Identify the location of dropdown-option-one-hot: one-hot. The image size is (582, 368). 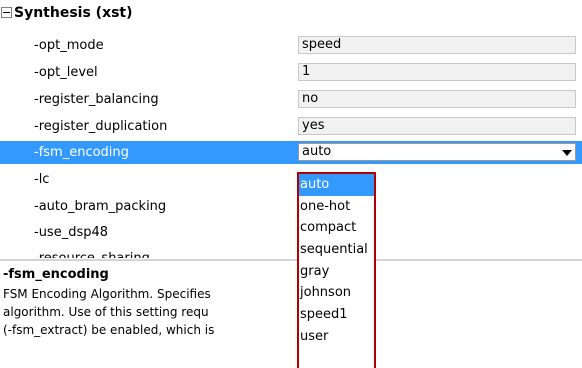
(336, 207).